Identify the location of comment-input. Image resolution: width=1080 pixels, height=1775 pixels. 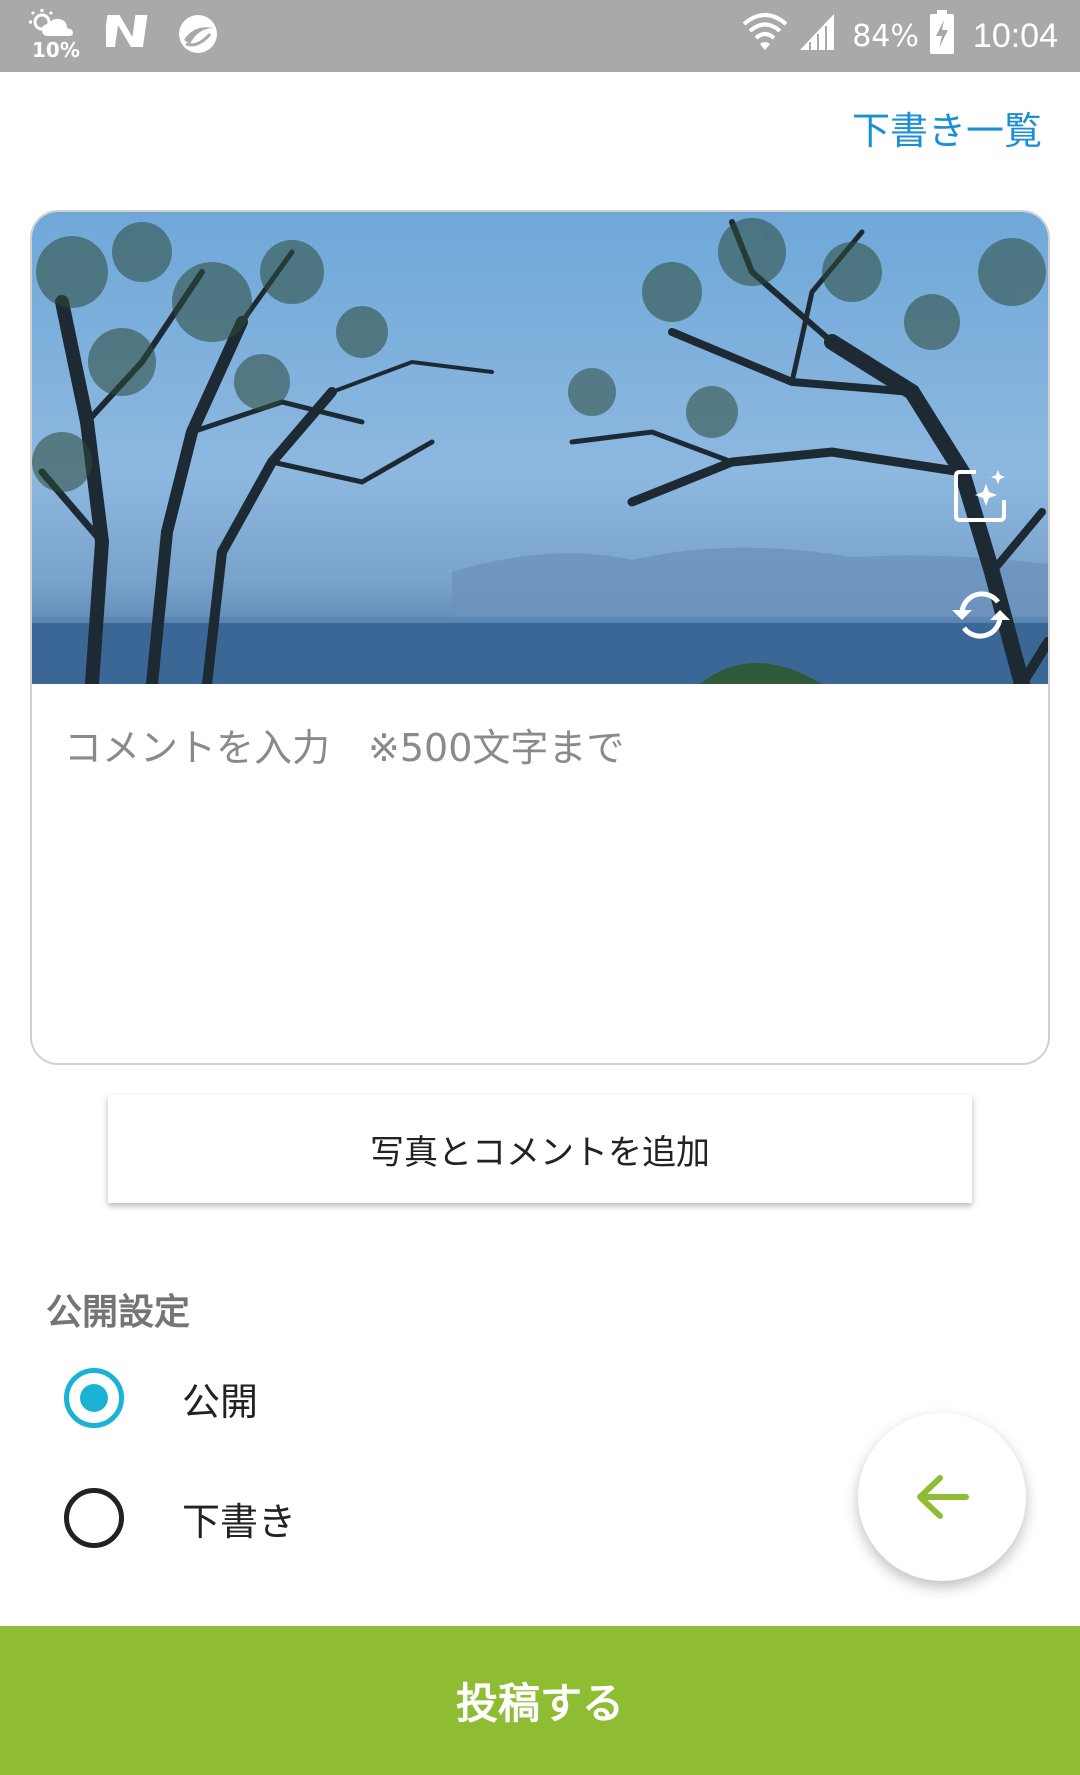
(534, 867).